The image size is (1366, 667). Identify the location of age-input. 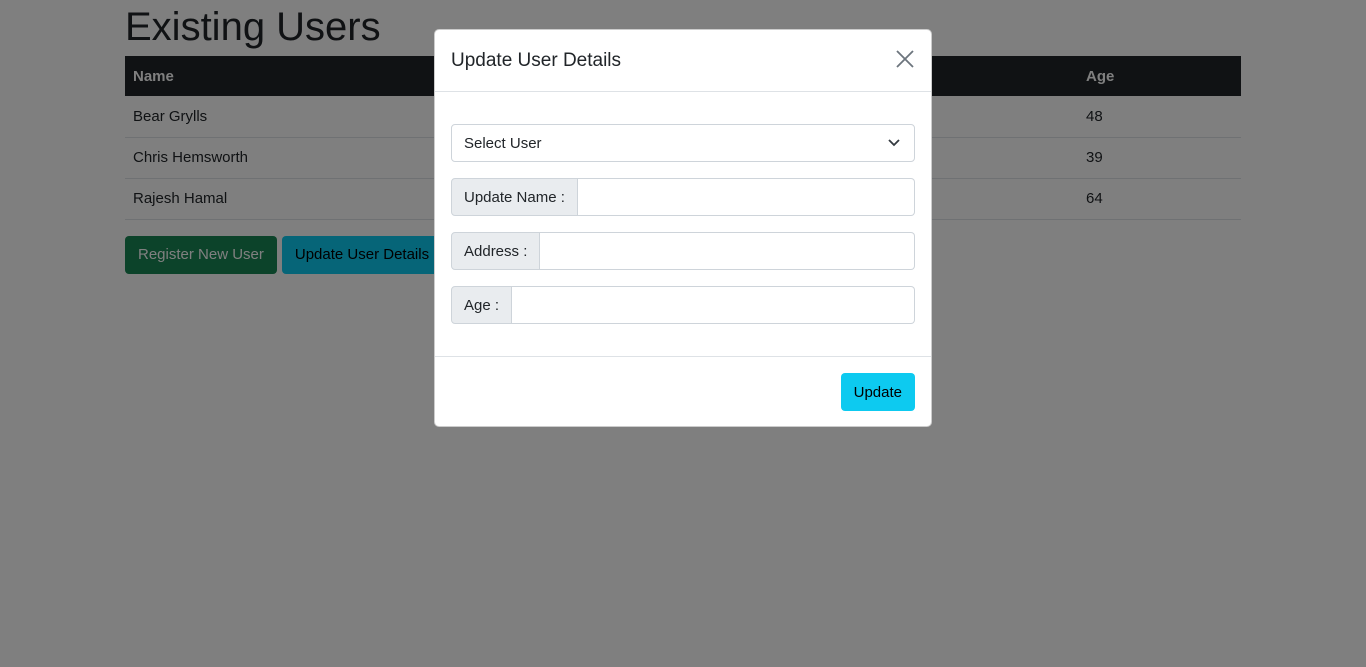
(713, 305).